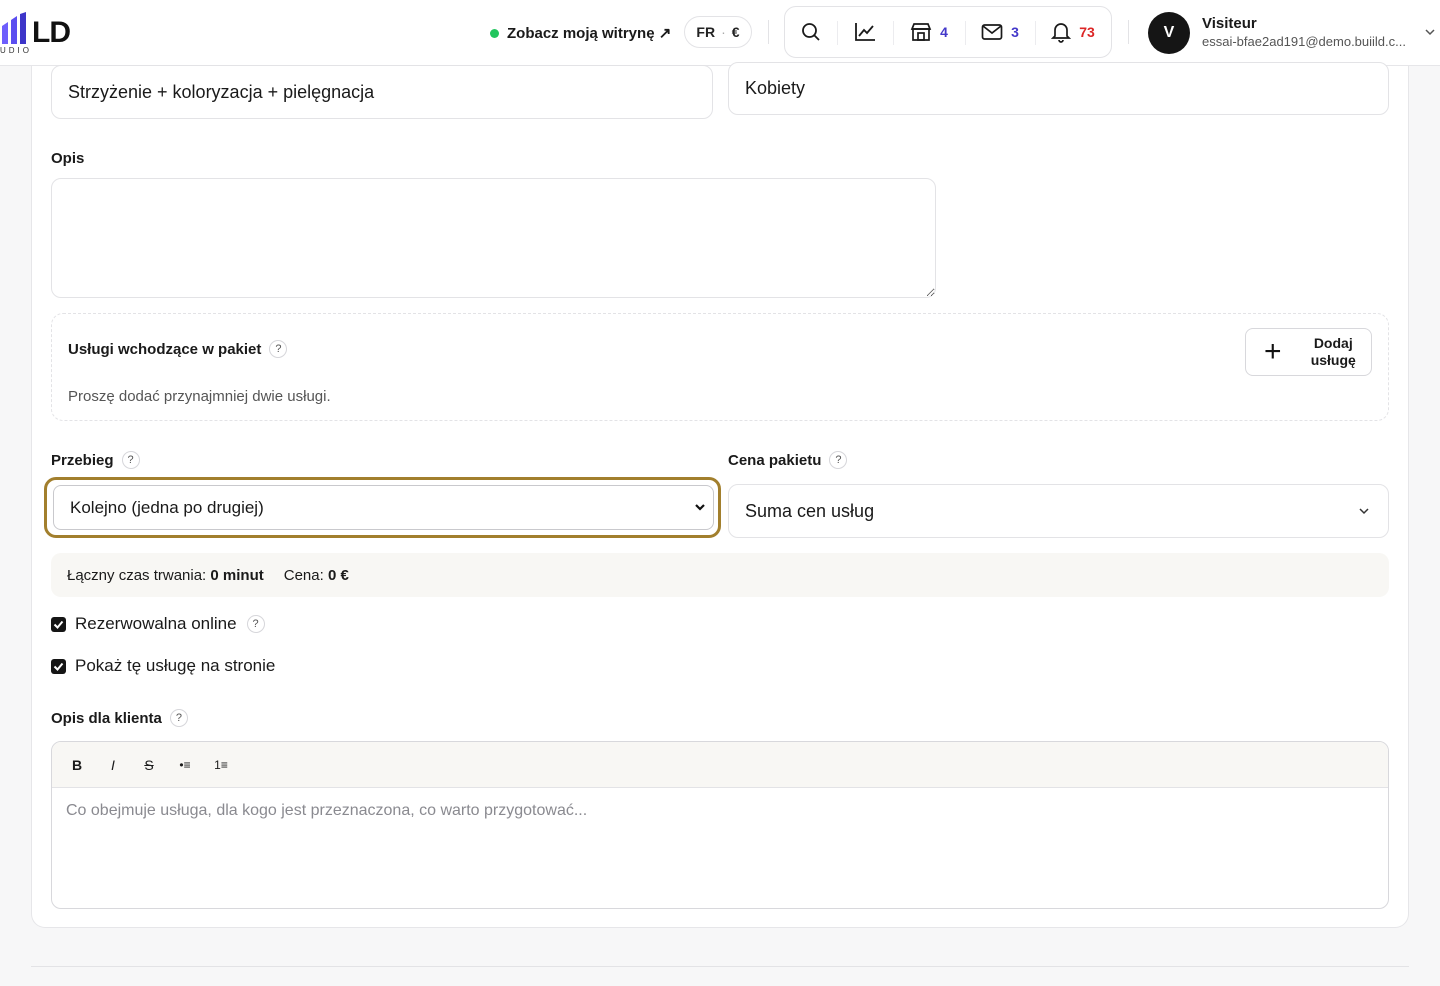 This screenshot has width=1440, height=986. Describe the element at coordinates (1058, 88) in the screenshot. I see `category-input` at that location.